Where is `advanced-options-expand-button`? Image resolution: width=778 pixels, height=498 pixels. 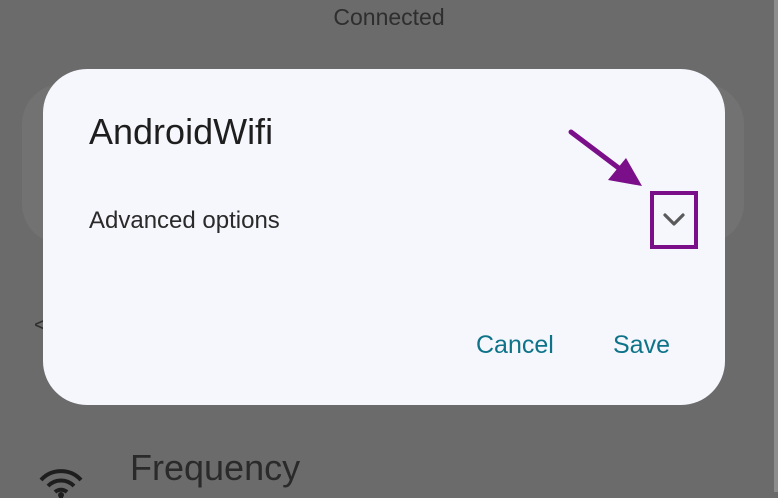
advanced-options-expand-button is located at coordinates (674, 220).